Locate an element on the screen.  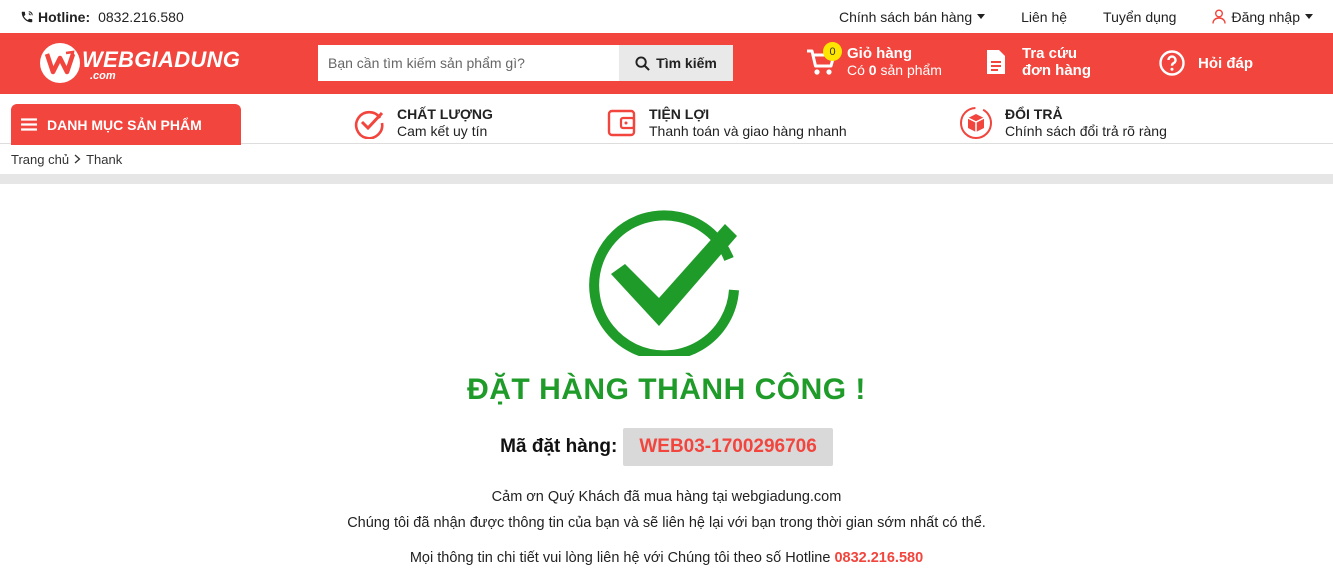
breadcrumb: Trang chủ Thank is located at coordinates (666, 159).